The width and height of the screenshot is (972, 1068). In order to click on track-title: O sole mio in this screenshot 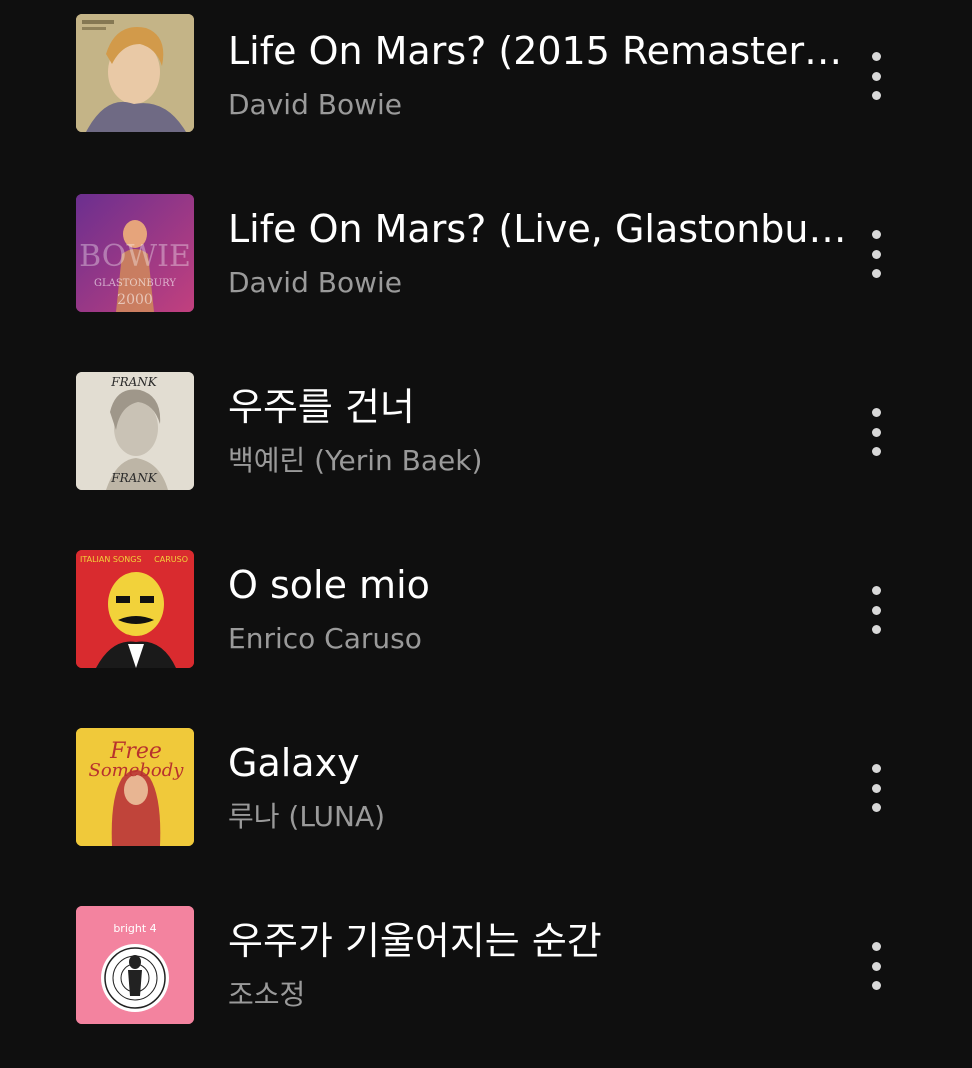, I will do `click(329, 585)`.